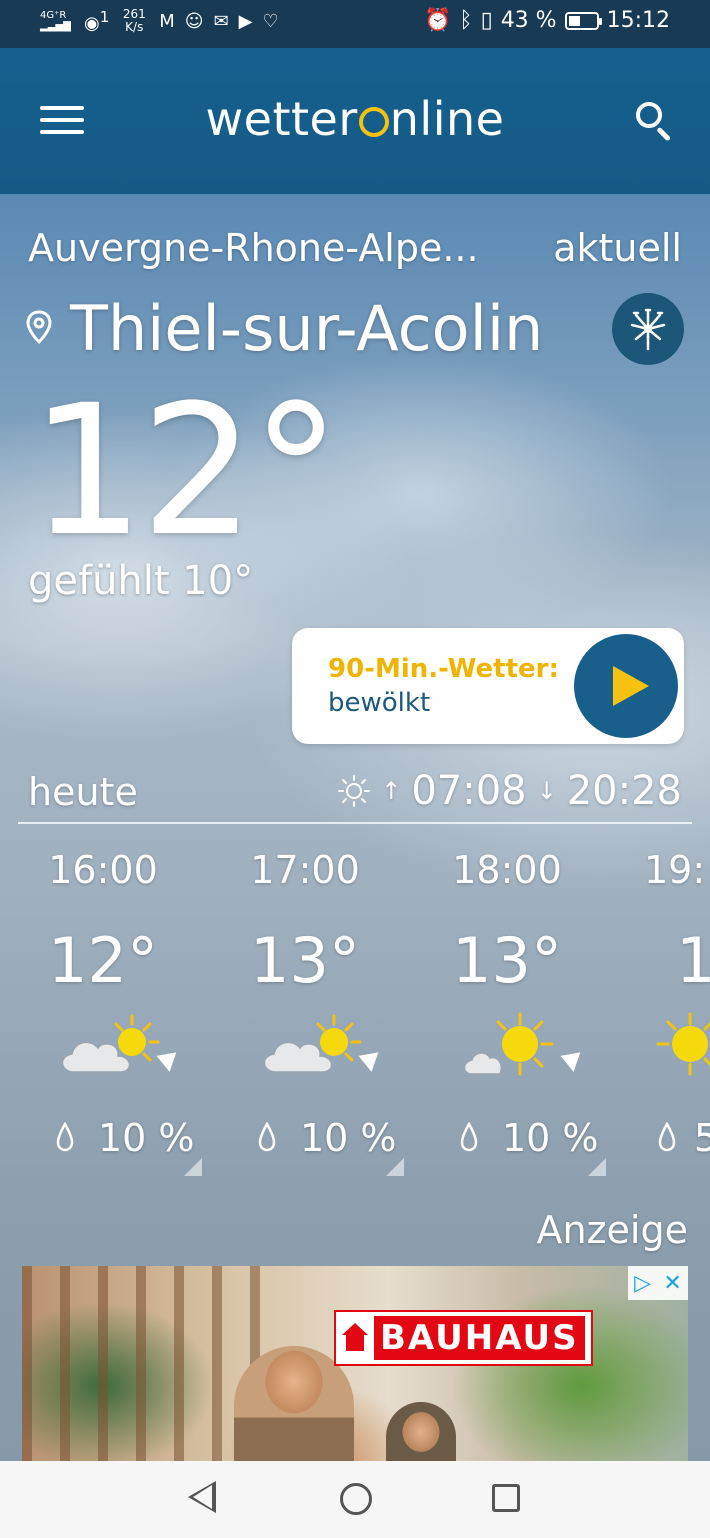  I want to click on adchoices-icon: ▷, so click(642, 1283).